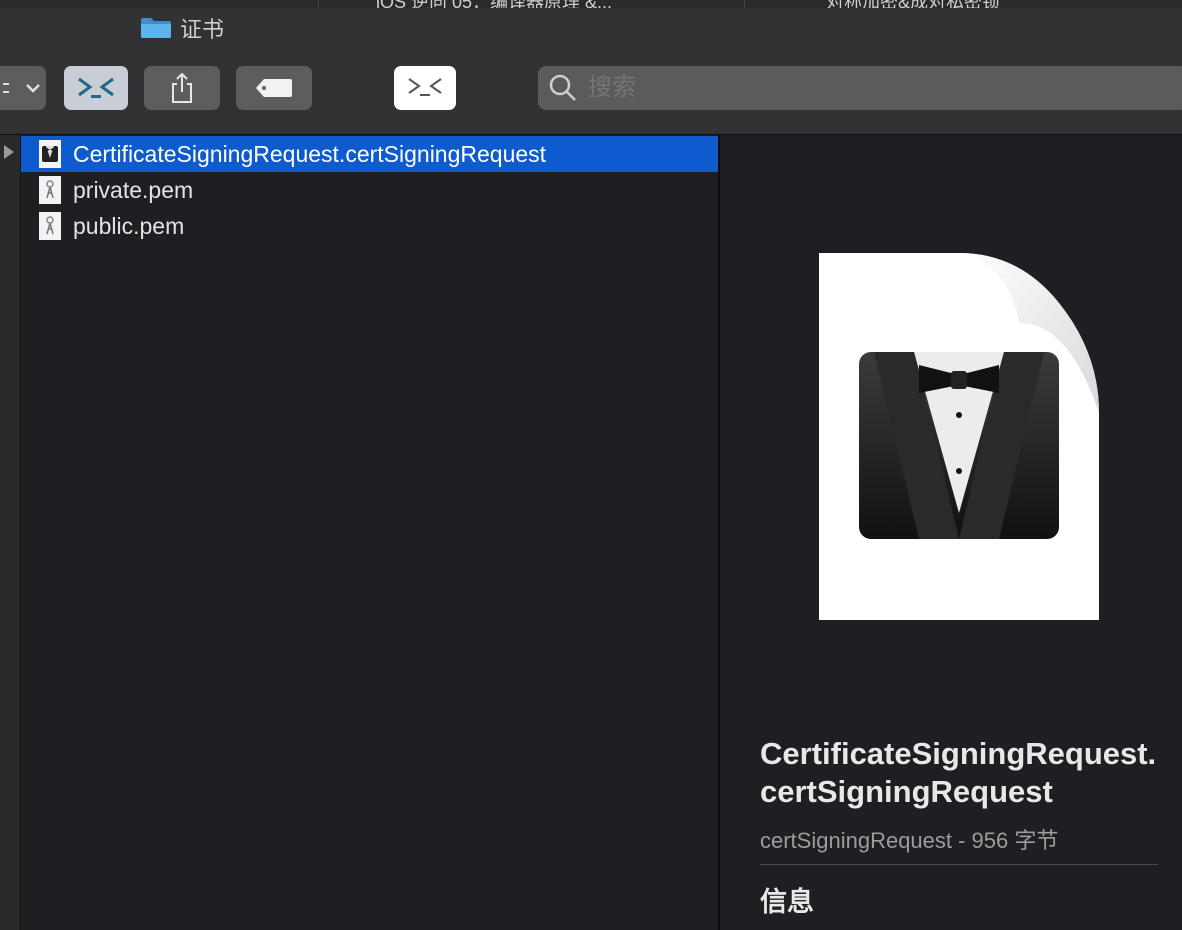  What do you see at coordinates (787, 902) in the screenshot?
I see `preview-info-heading: 信息` at bounding box center [787, 902].